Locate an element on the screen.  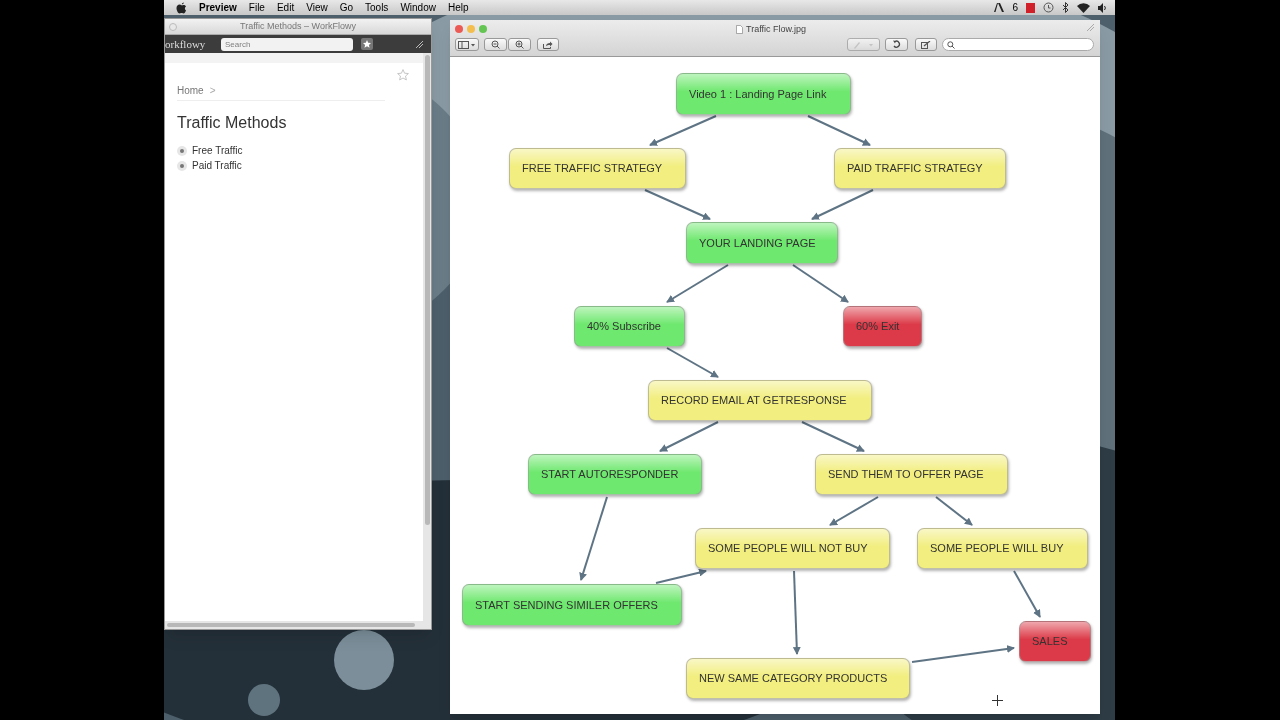
wifi-icon is located at coordinates (1083, 7).